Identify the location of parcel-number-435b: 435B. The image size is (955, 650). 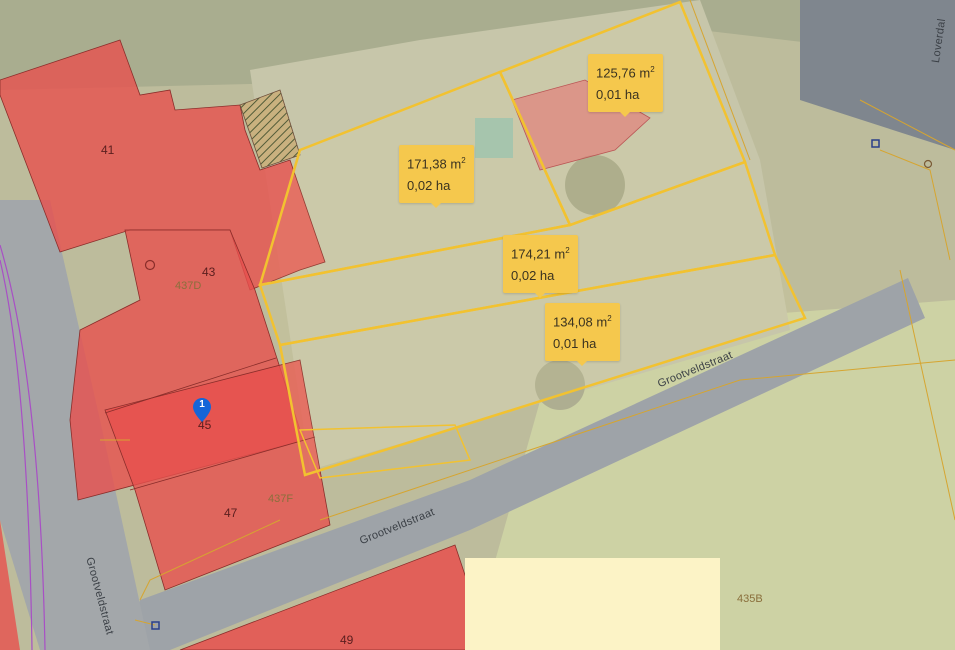
(750, 599).